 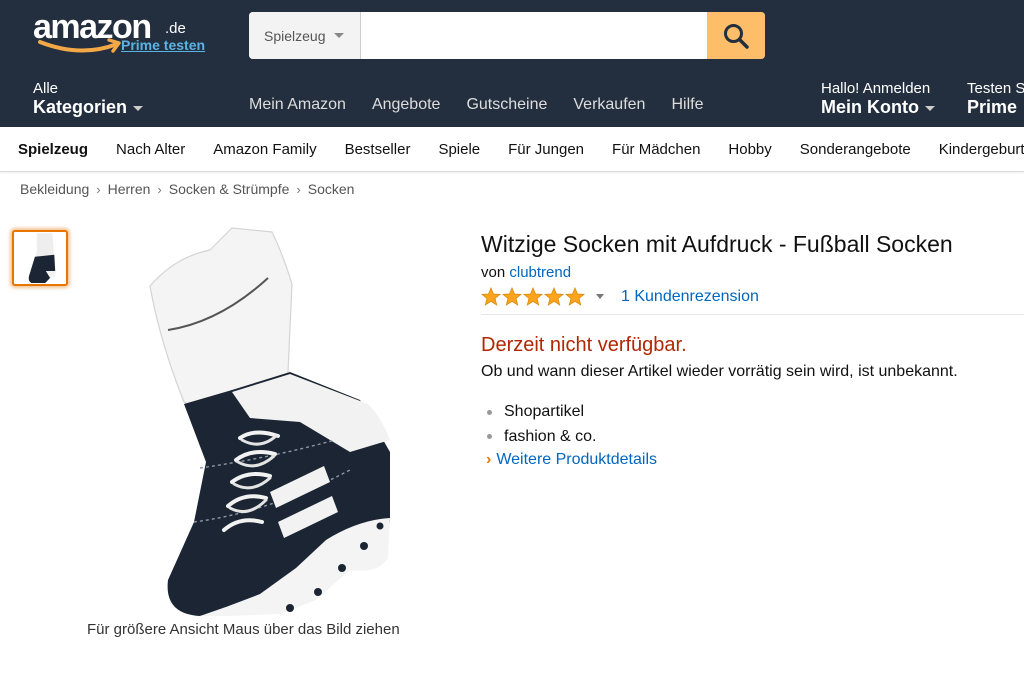 I want to click on brand-link: clubtrend, so click(x=540, y=272).